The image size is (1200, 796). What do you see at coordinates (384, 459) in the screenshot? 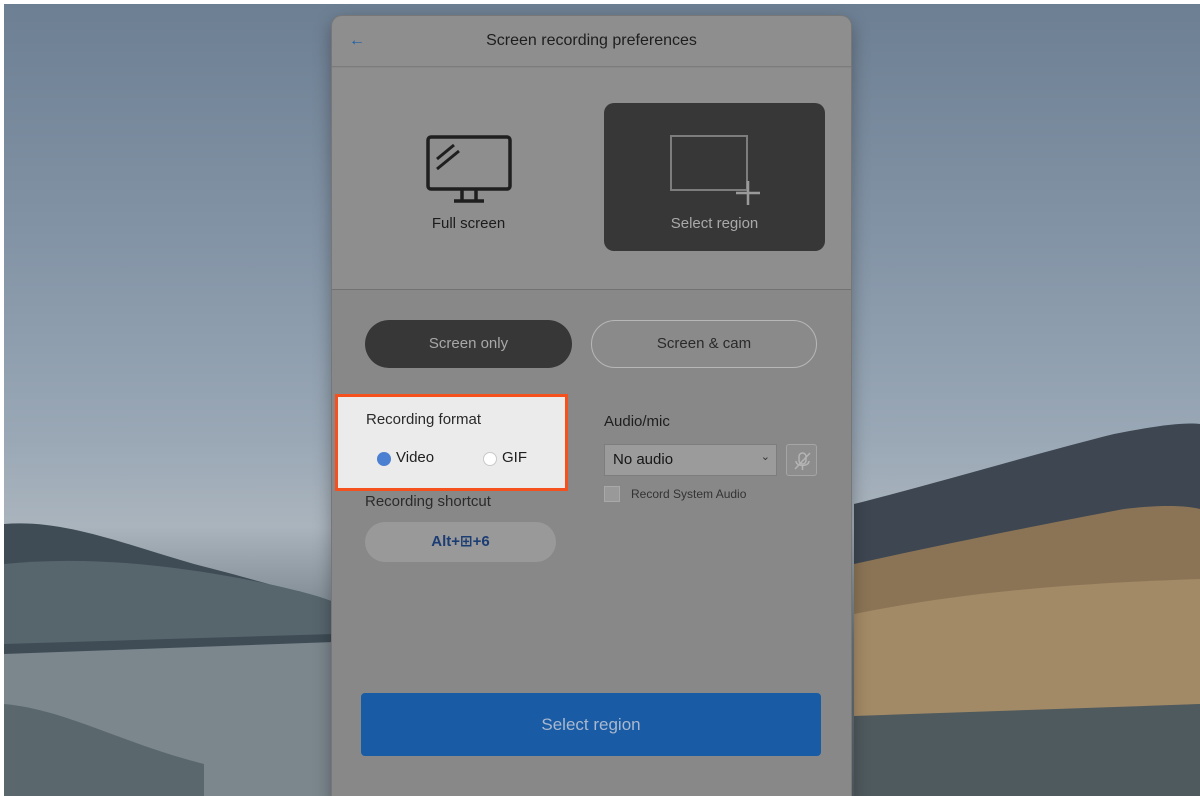
I see `video-radio` at bounding box center [384, 459].